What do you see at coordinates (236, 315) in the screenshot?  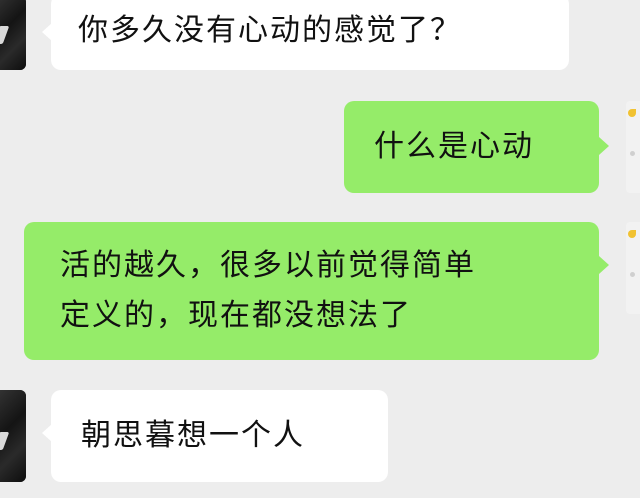 I see `message-text-line: 定义的，现在都没想法了` at bounding box center [236, 315].